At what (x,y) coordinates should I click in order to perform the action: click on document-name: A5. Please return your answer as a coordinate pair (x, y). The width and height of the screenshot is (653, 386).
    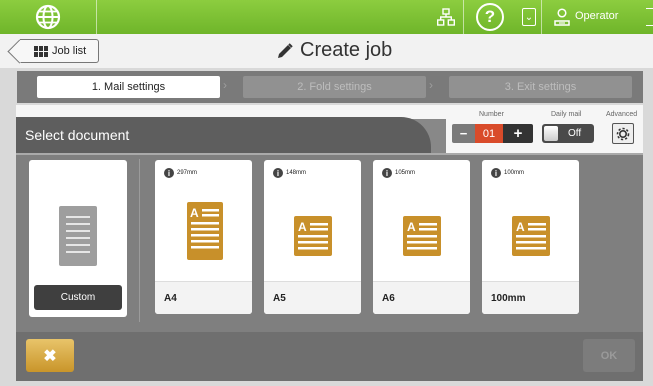
    Looking at the image, I should click on (279, 298).